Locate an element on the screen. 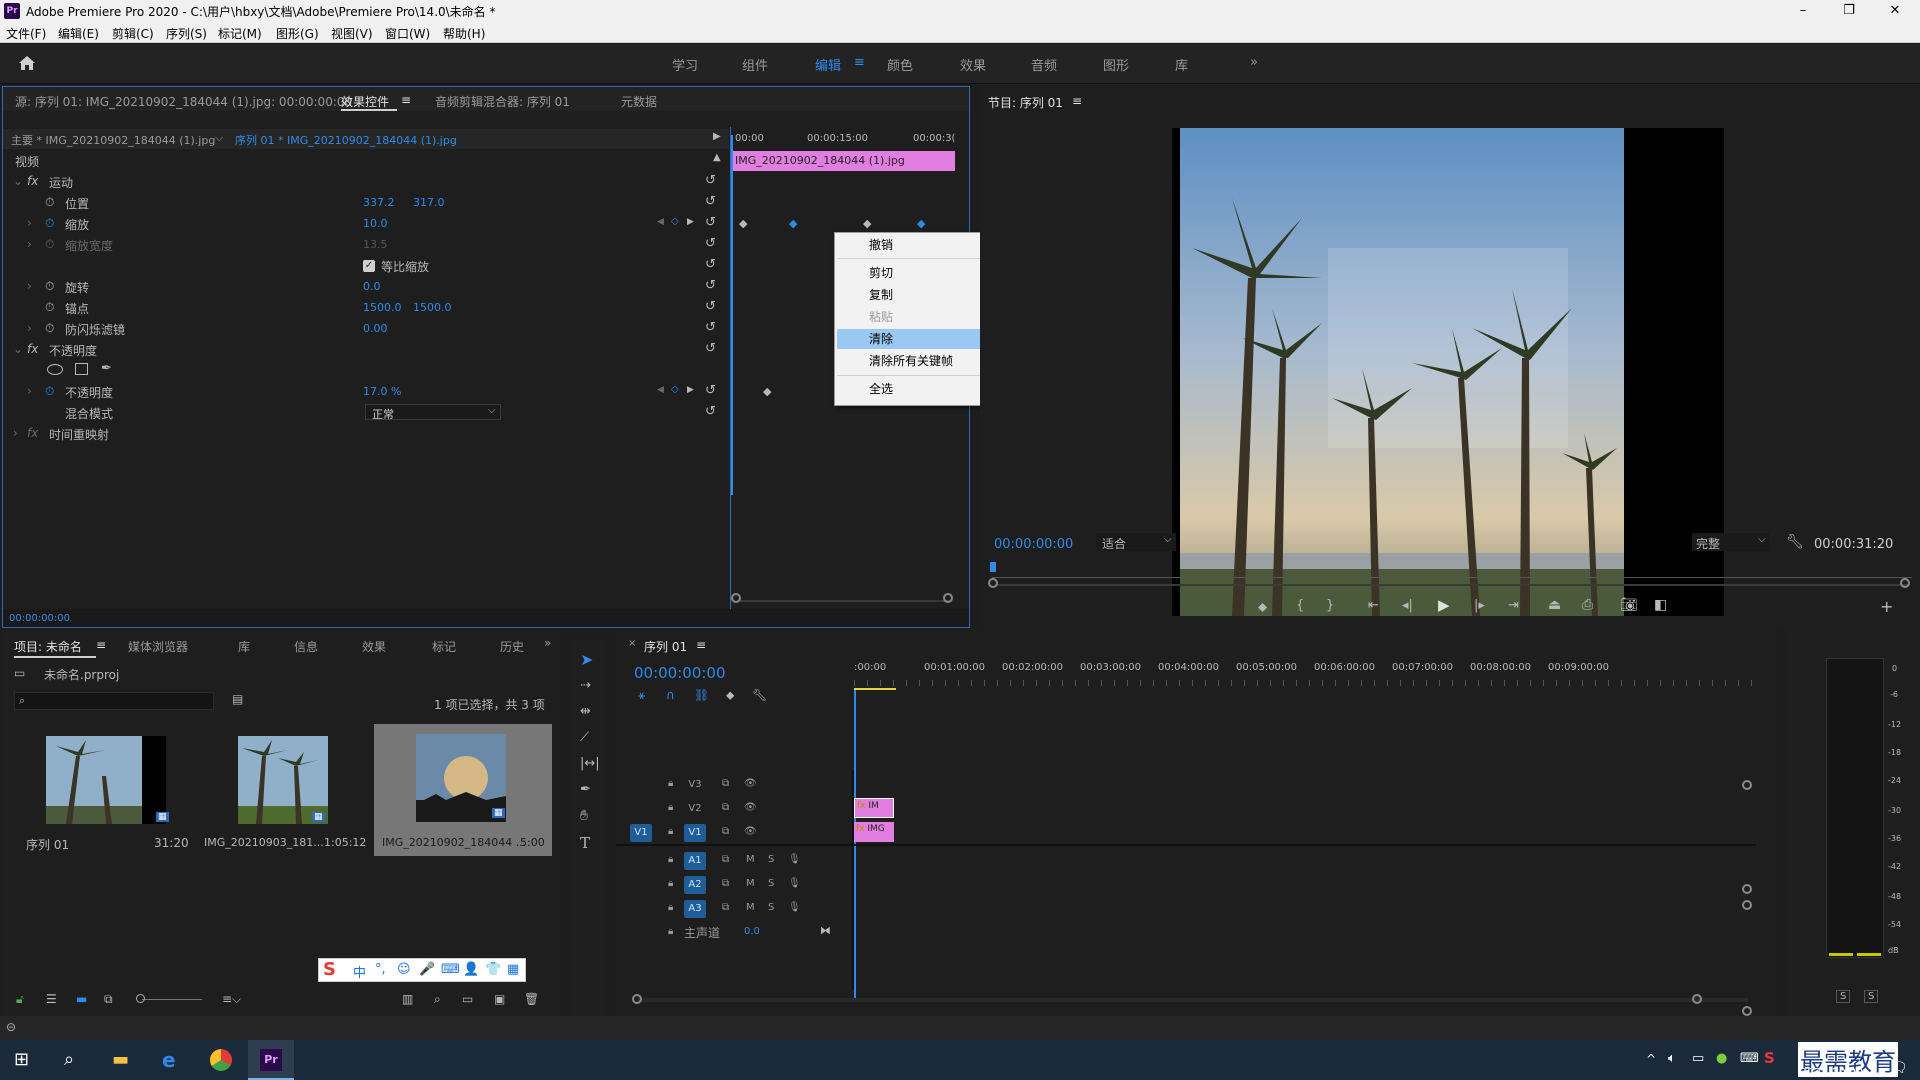  hand-tool-icon: ✋︎ is located at coordinates (584, 816).